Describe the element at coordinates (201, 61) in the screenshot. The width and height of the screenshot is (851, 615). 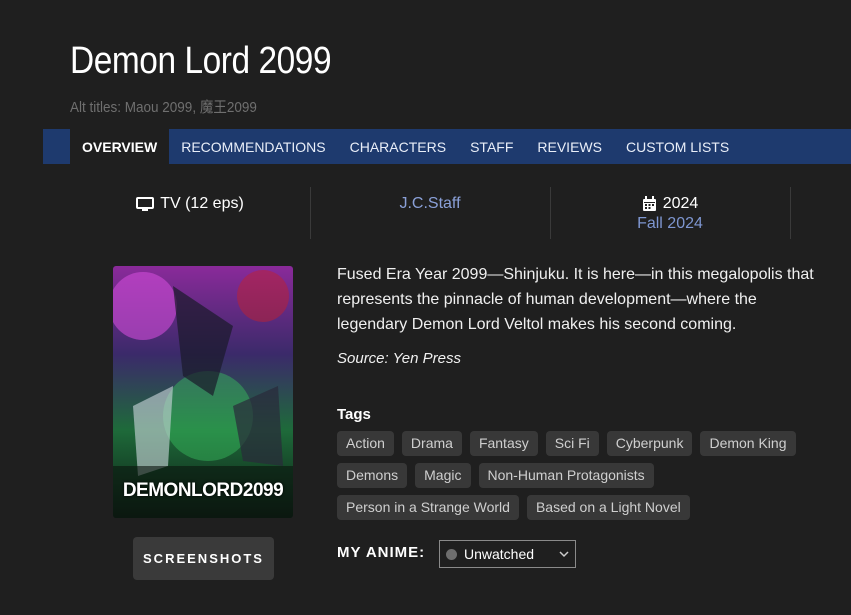
I see `anime-title: Demon Lord 2099` at that location.